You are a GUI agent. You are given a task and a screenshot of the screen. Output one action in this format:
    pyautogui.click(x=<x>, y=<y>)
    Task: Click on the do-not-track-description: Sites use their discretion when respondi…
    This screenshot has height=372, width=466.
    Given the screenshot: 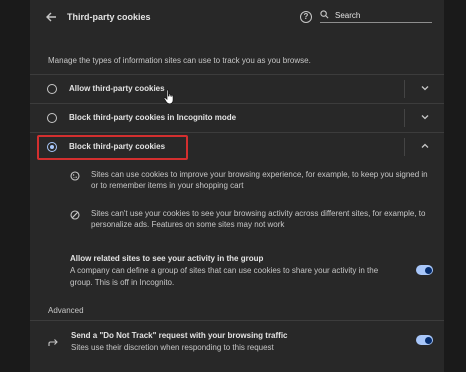 What is the action you would take?
    pyautogui.click(x=172, y=347)
    